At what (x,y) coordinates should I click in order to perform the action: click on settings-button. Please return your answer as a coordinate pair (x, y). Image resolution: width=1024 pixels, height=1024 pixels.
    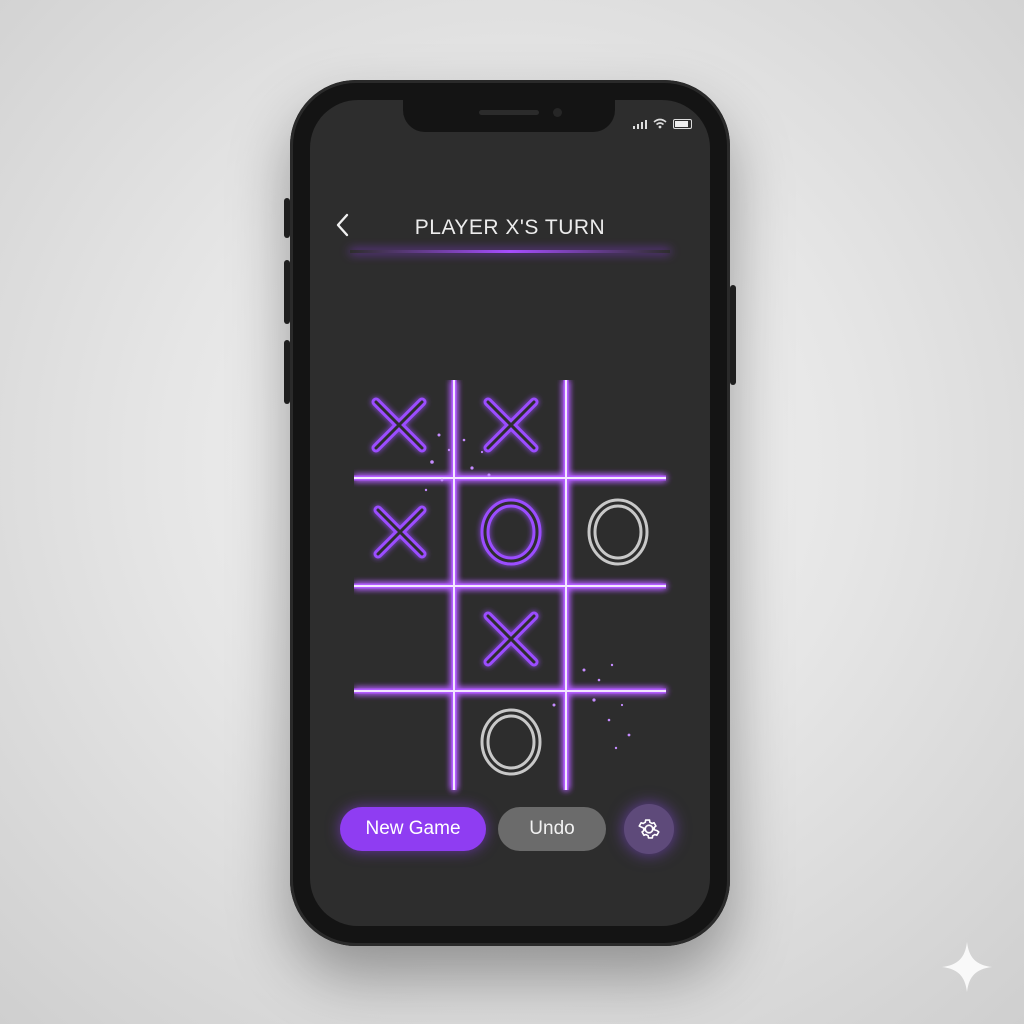
    Looking at the image, I should click on (649, 829).